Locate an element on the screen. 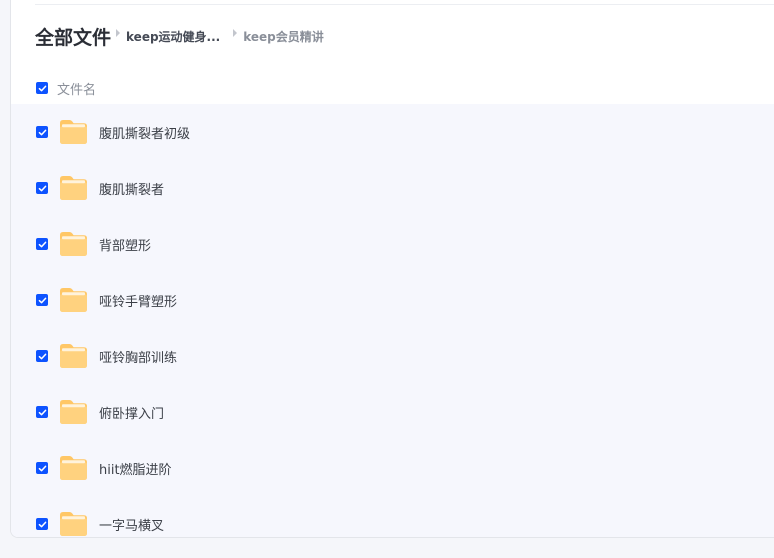  file-name: 哑铃胸部训练 is located at coordinates (138, 356).